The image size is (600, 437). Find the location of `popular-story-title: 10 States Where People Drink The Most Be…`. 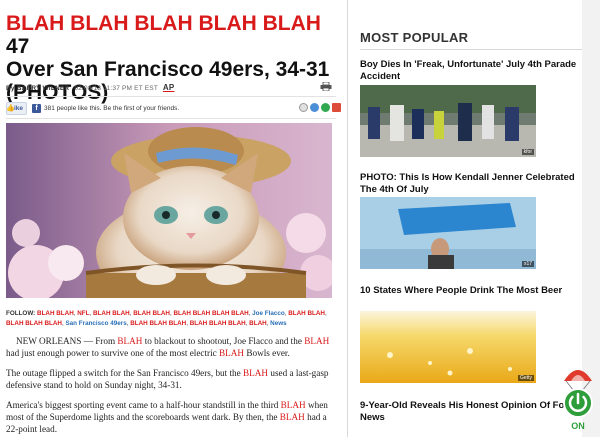

popular-story-title: 10 States Where People Drink The Most Be… is located at coordinates (469, 291).